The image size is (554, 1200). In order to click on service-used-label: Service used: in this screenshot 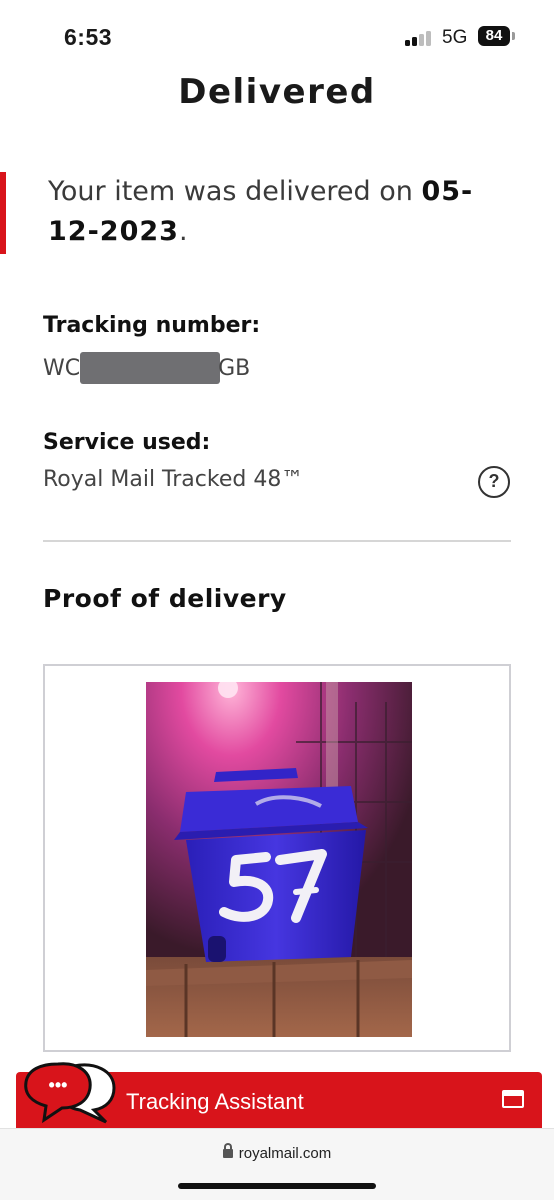, I will do `click(127, 442)`.